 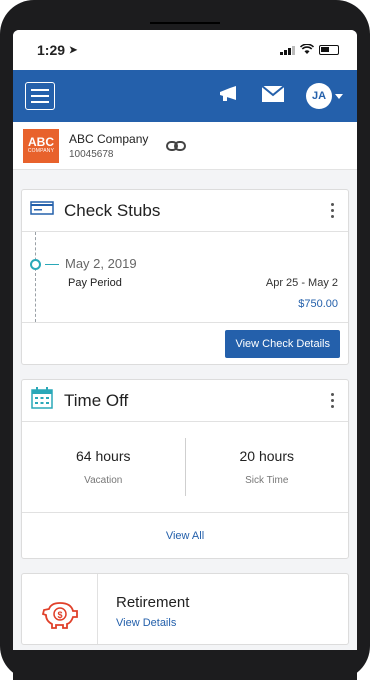 I want to click on vacation-hours: 64 hours, so click(x=103, y=456).